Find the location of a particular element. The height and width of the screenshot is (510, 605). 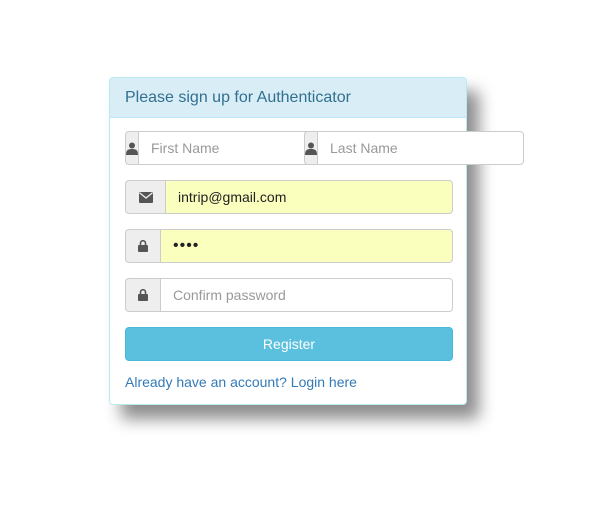

confirm-password-group is located at coordinates (289, 295).